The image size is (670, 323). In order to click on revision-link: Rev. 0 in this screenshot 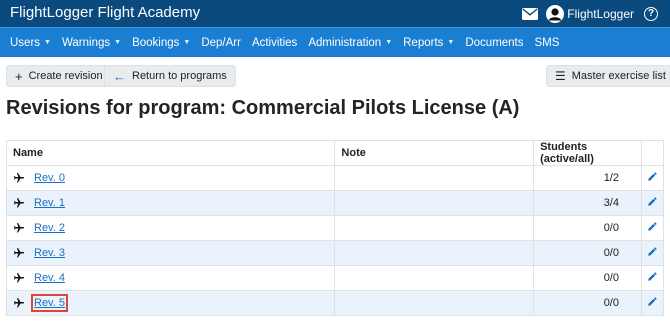, I will do `click(49, 178)`.